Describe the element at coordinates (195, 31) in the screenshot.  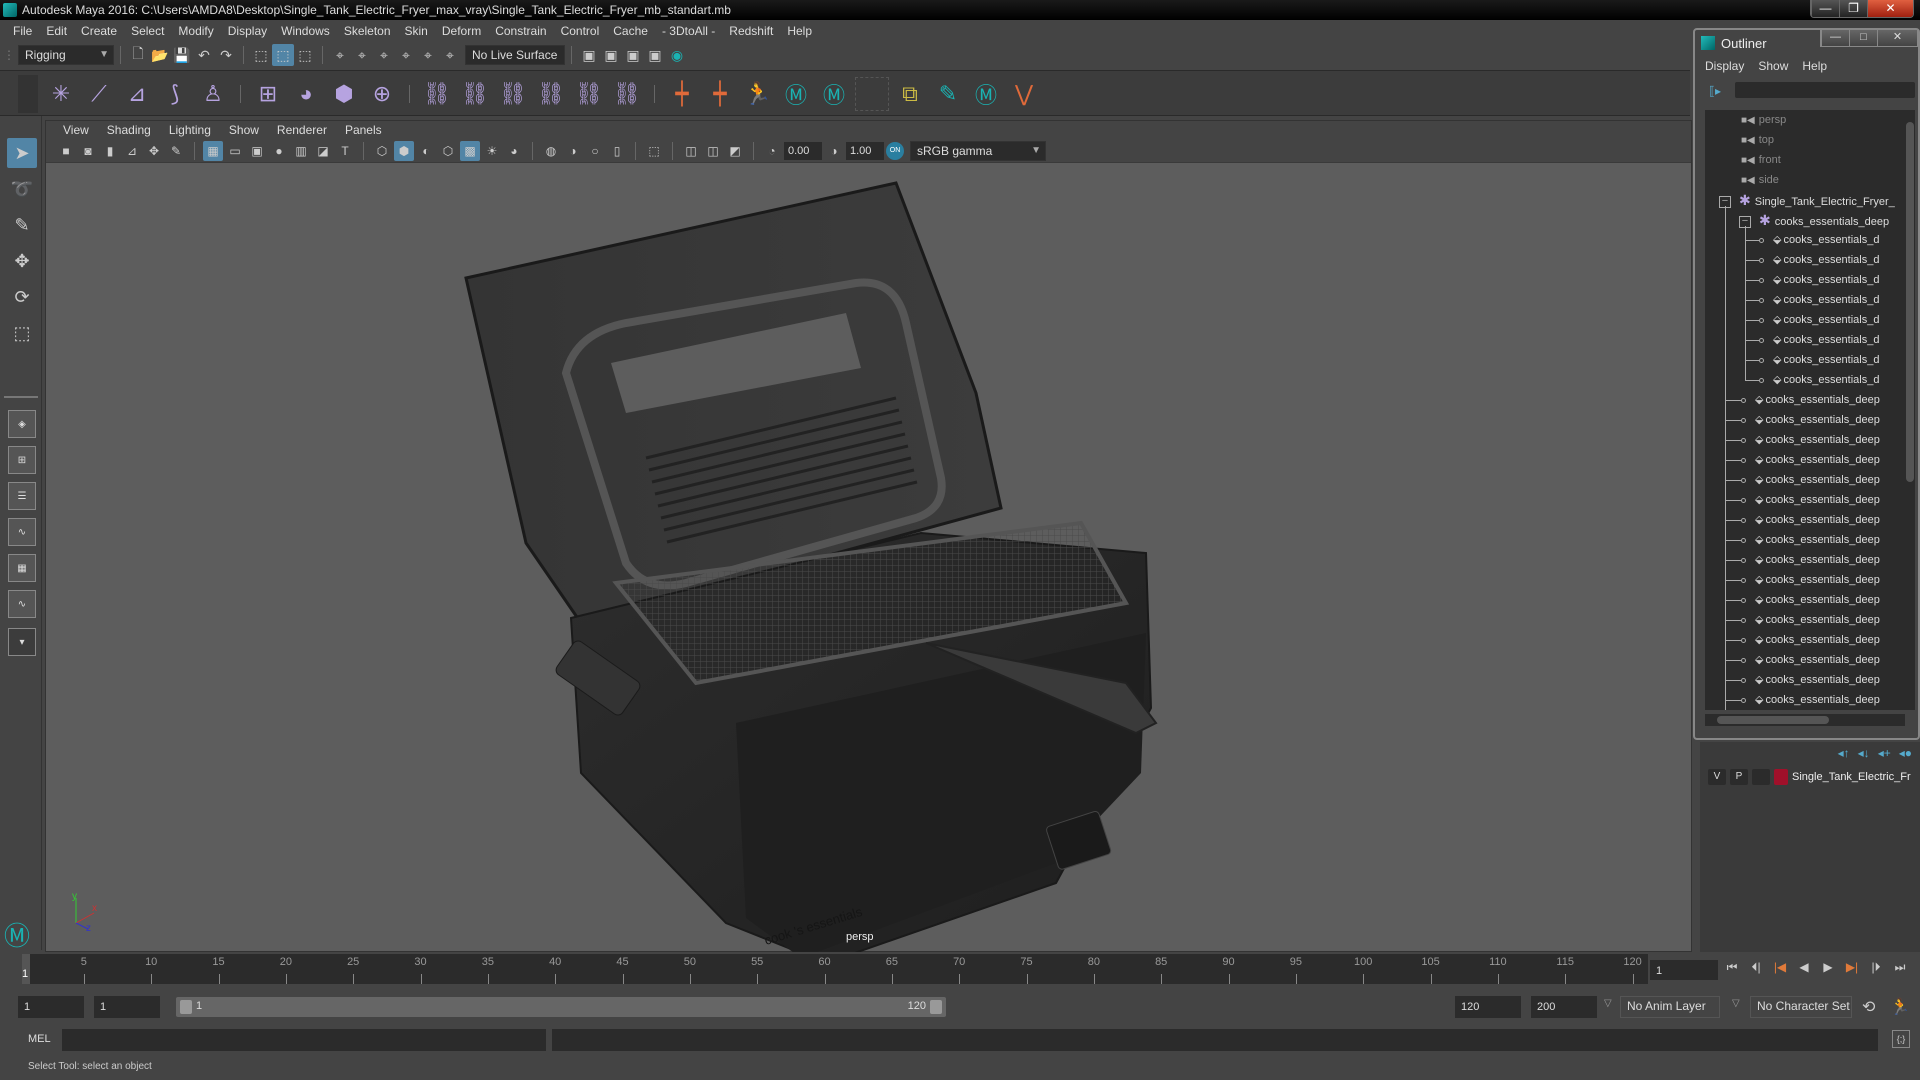
I see `menu-modify: Modify` at that location.